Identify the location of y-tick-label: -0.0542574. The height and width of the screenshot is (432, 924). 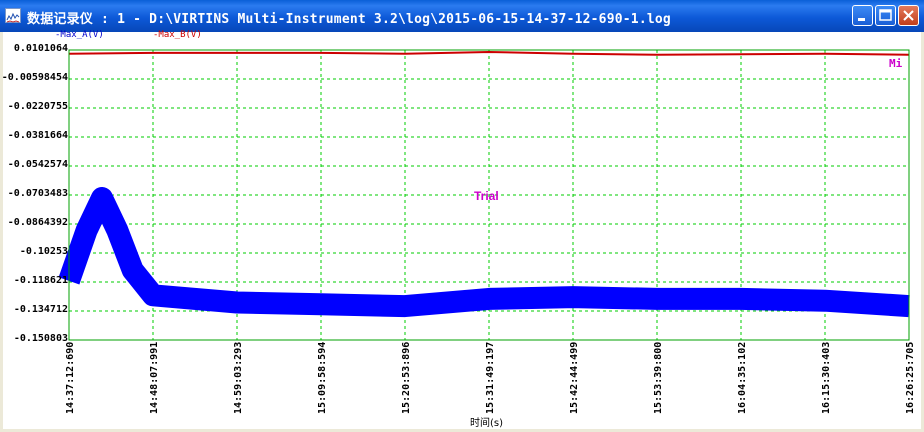
(37, 164).